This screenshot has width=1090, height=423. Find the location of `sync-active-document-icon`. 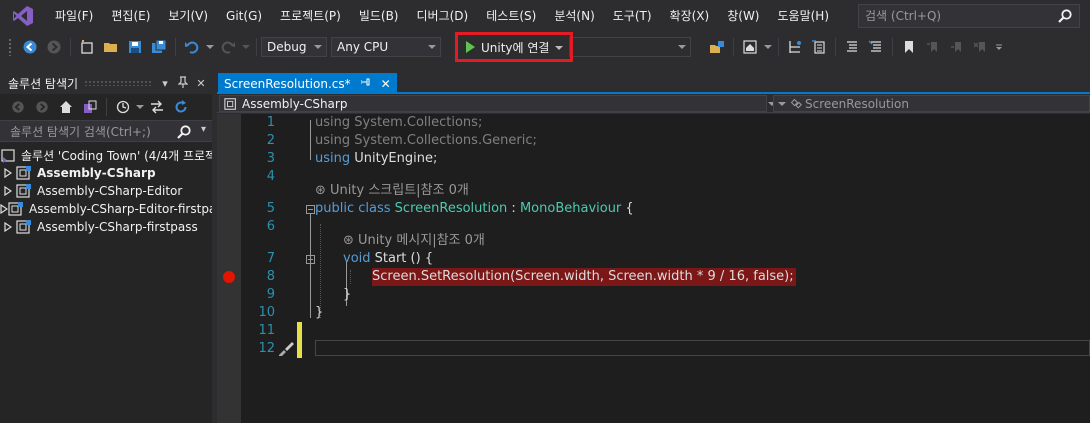

sync-active-document-icon is located at coordinates (157, 107).